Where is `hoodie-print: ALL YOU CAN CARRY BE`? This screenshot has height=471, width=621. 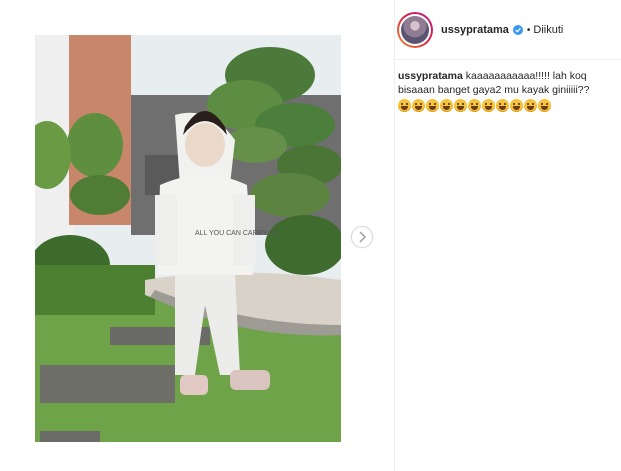 hoodie-print: ALL YOU CAN CARRY BE is located at coordinates (237, 233).